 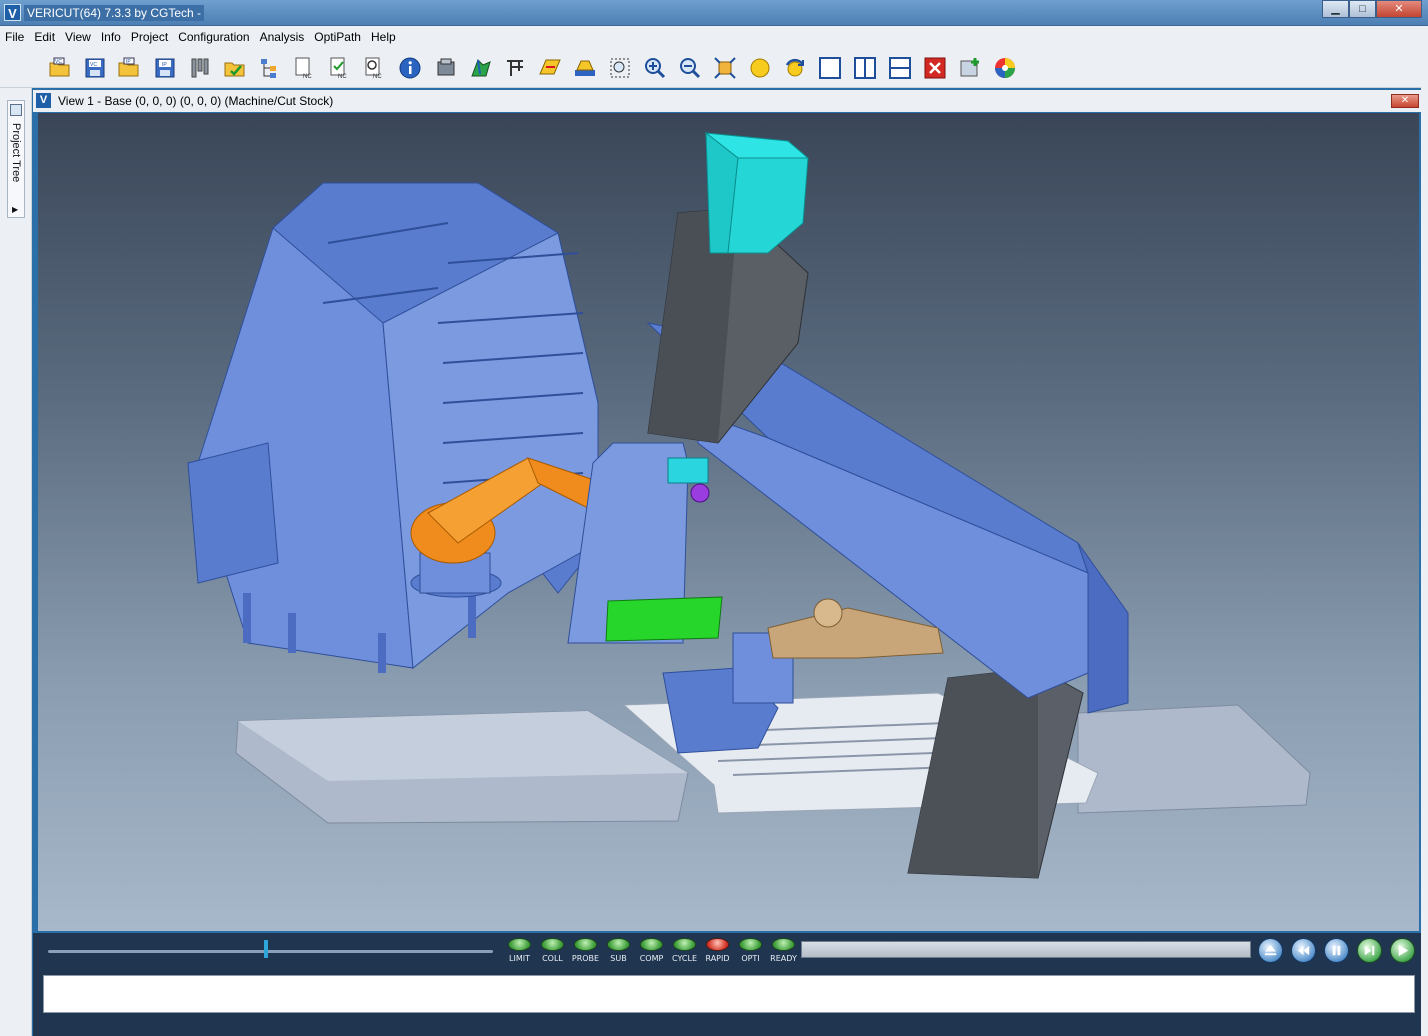 I want to click on fixture-icon, so click(x=515, y=68).